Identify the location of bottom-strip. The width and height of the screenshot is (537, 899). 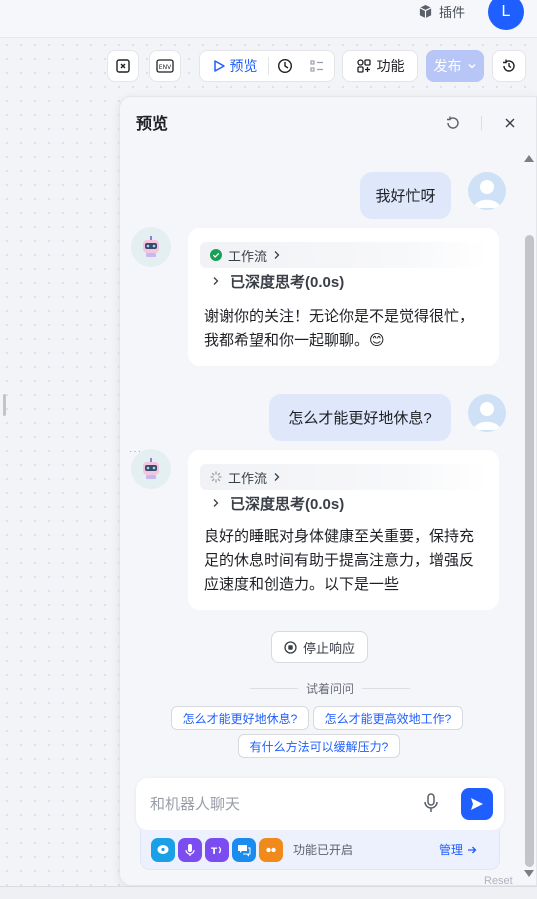
(268, 892).